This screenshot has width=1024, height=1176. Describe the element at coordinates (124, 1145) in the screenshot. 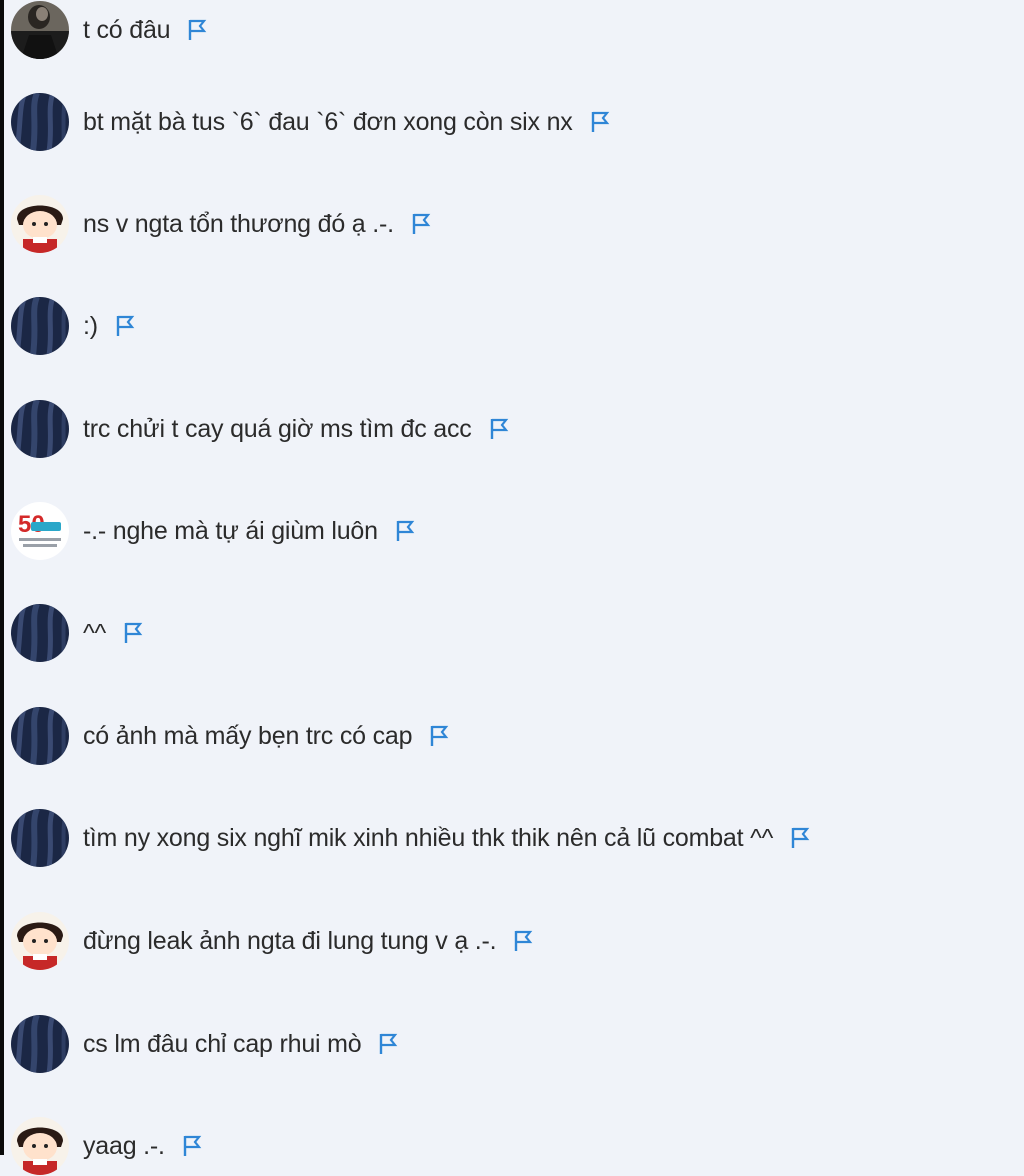

I see `message-text: yaag .-.` at that location.